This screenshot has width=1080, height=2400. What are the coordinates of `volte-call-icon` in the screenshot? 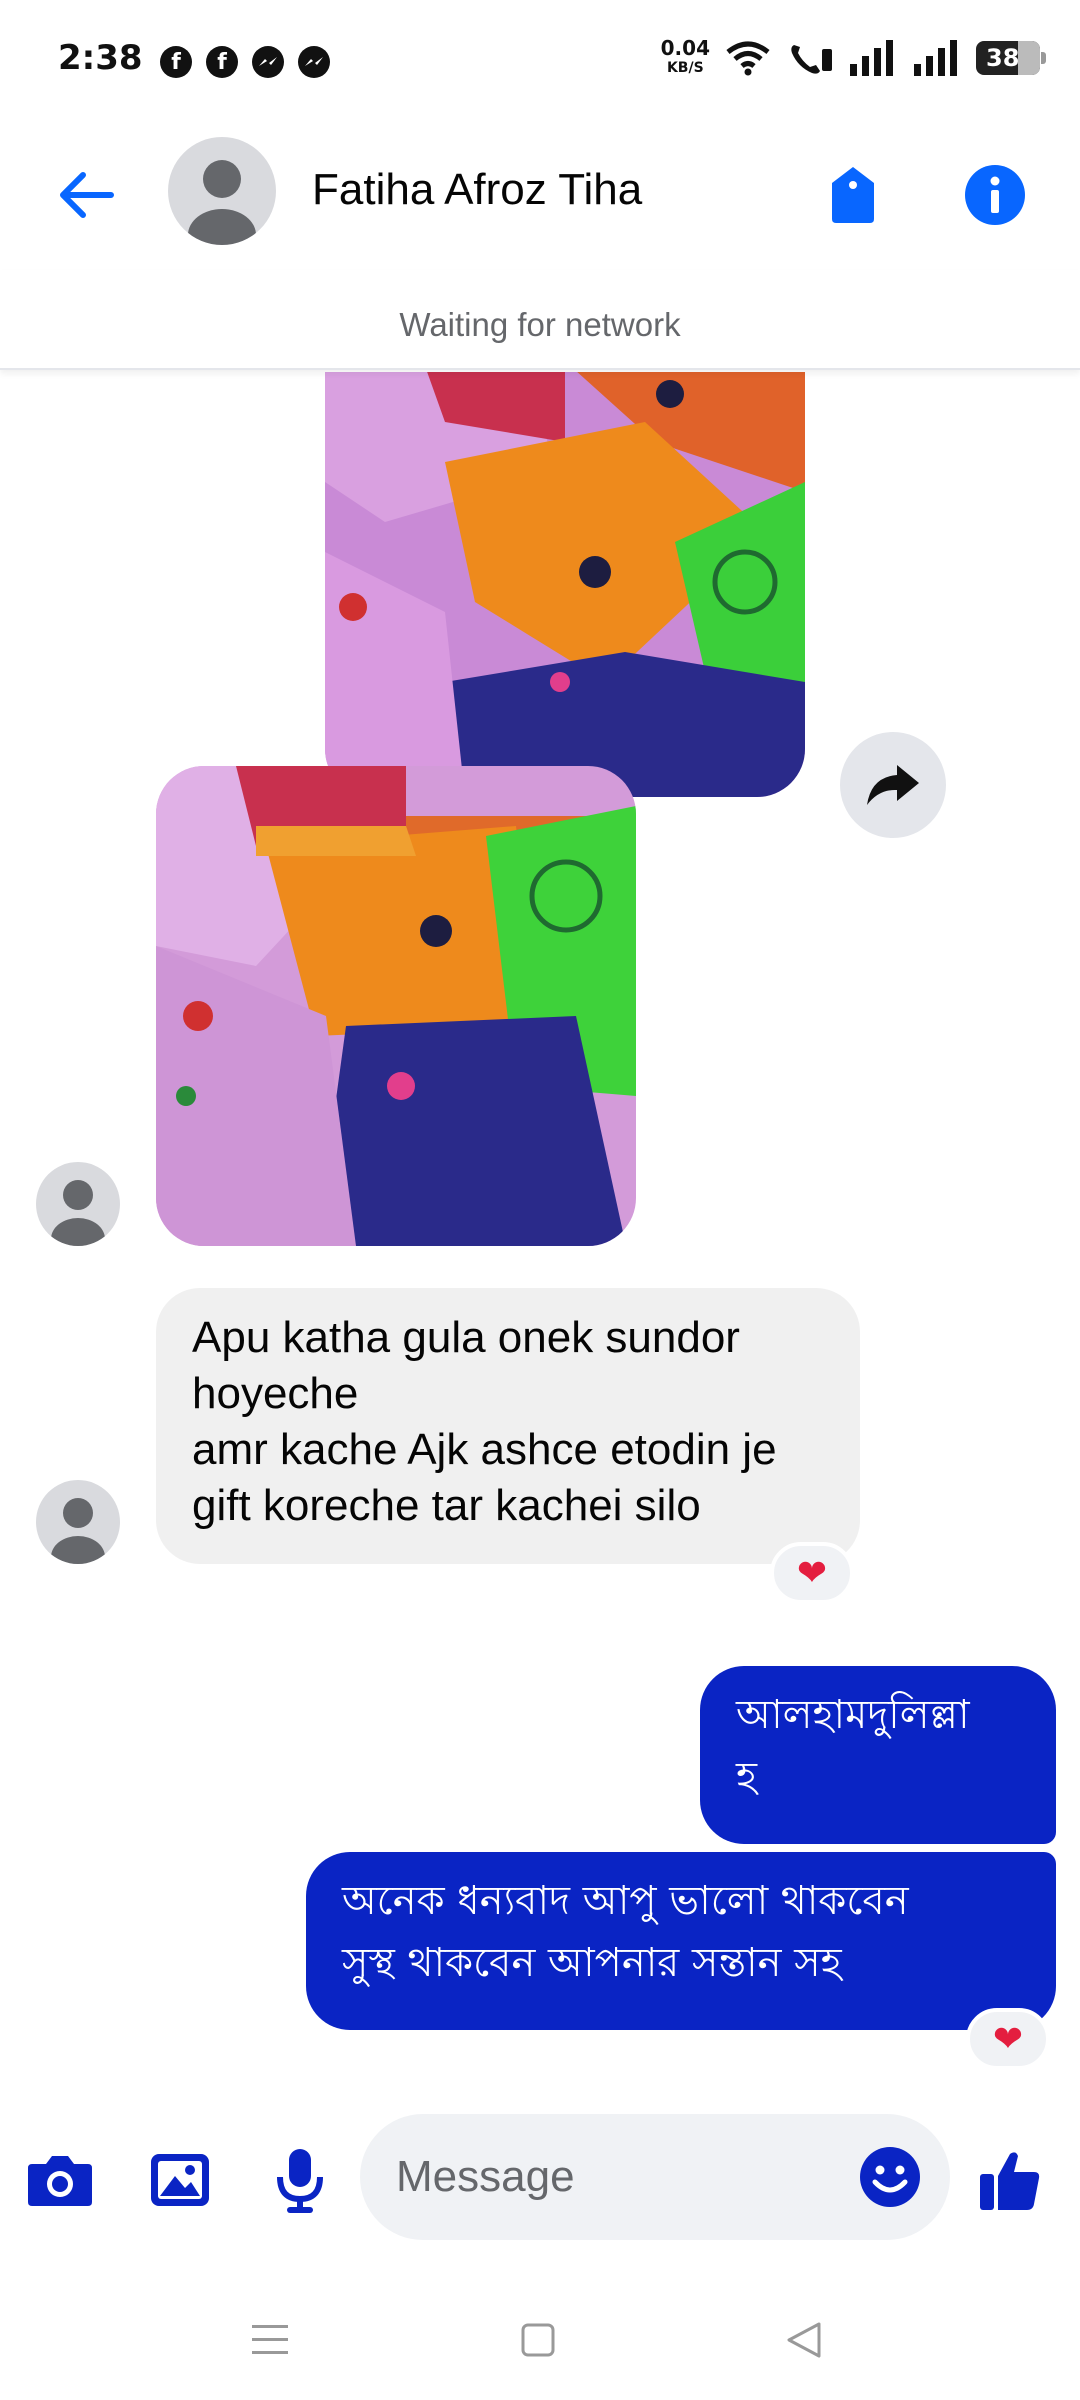 It's located at (811, 59).